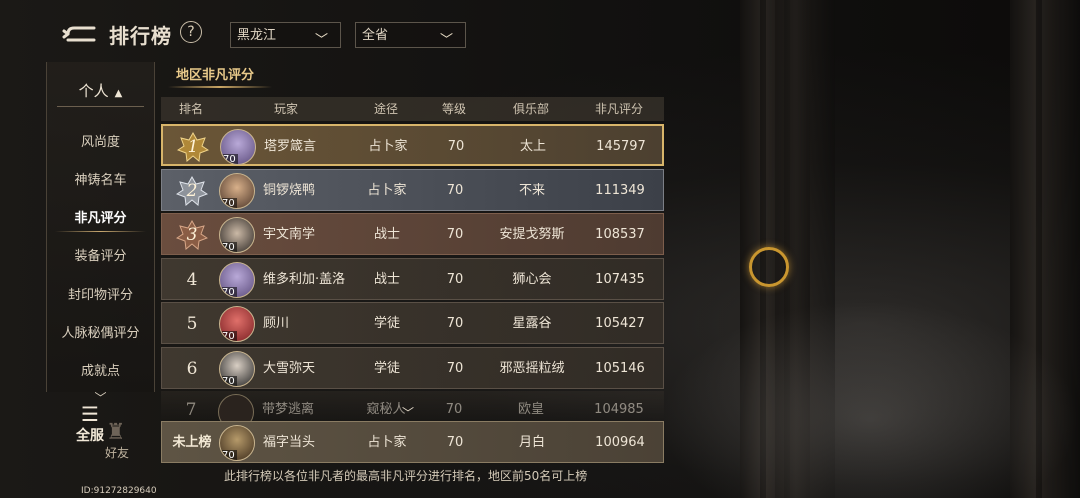  What do you see at coordinates (192, 369) in the screenshot?
I see `rank-number: 6` at bounding box center [192, 369].